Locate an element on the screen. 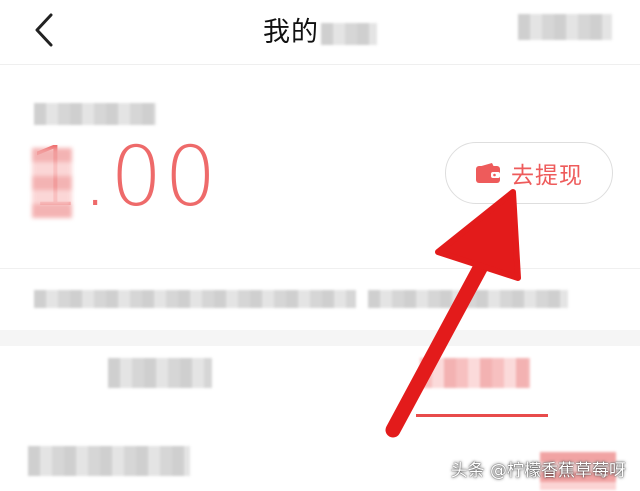  active-tab-indicator is located at coordinates (482, 415).